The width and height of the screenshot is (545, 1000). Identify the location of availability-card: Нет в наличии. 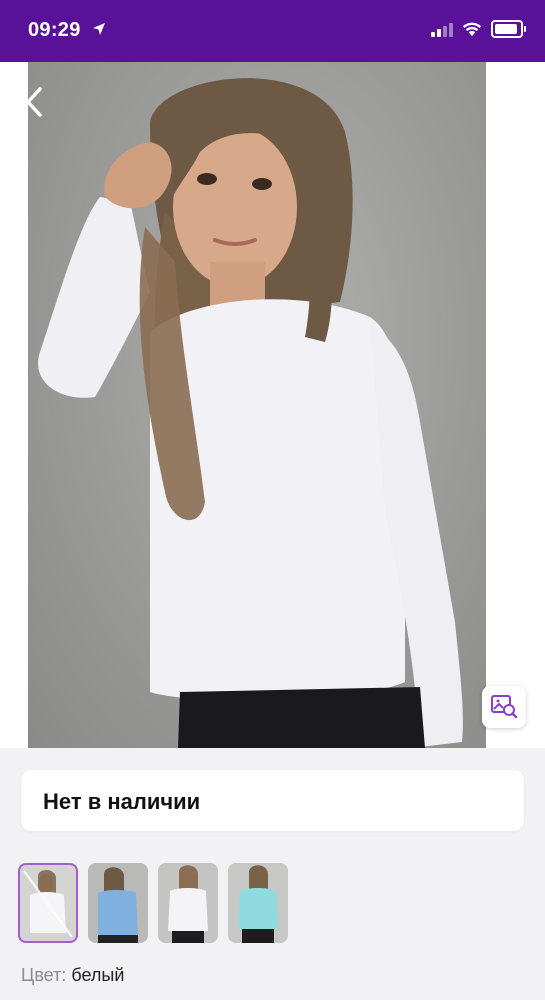
(272, 800).